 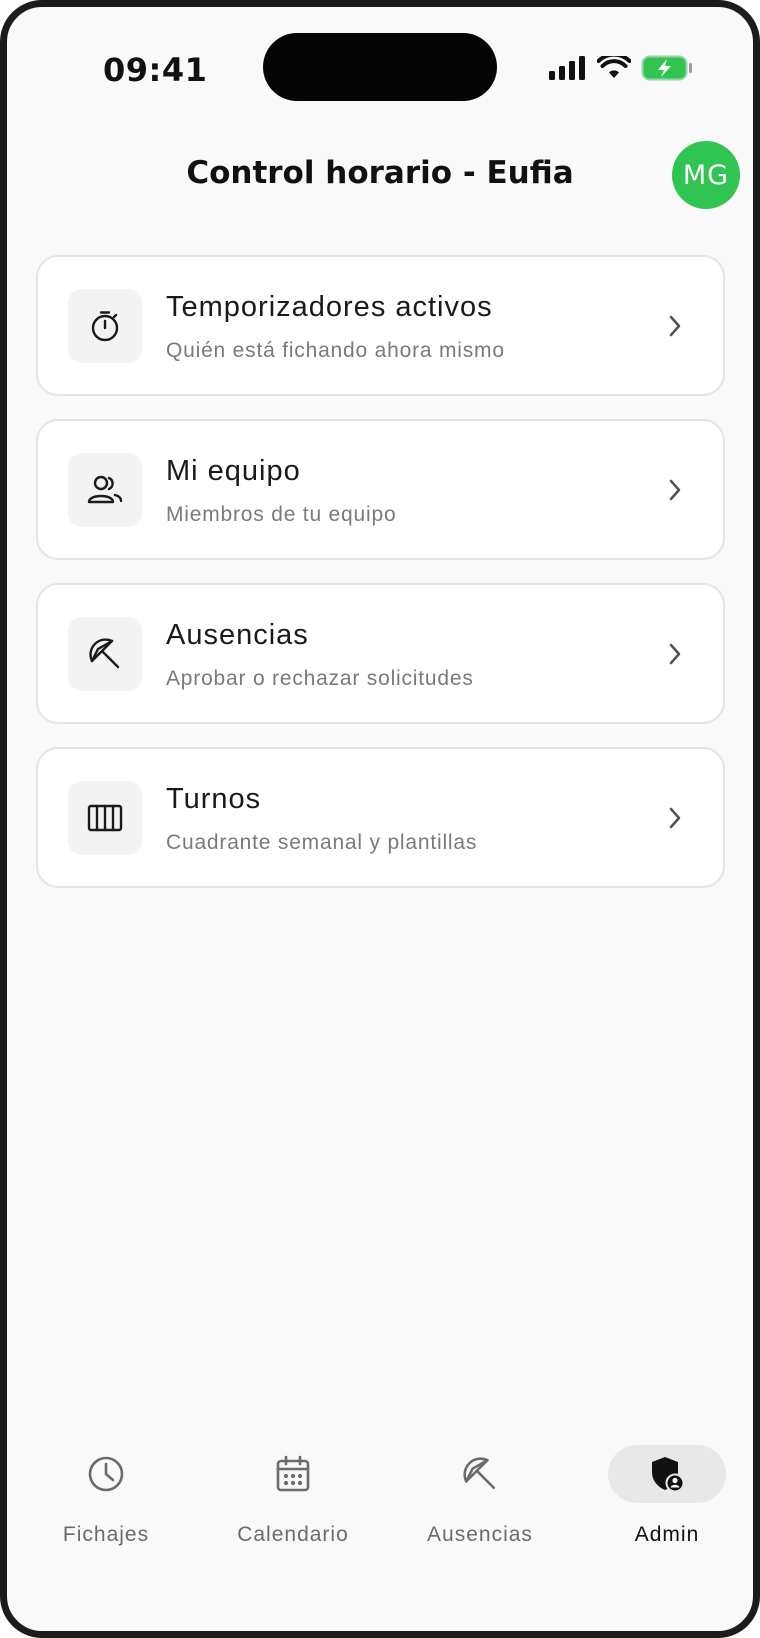 What do you see at coordinates (480, 1534) in the screenshot?
I see `tab-label: Ausencias` at bounding box center [480, 1534].